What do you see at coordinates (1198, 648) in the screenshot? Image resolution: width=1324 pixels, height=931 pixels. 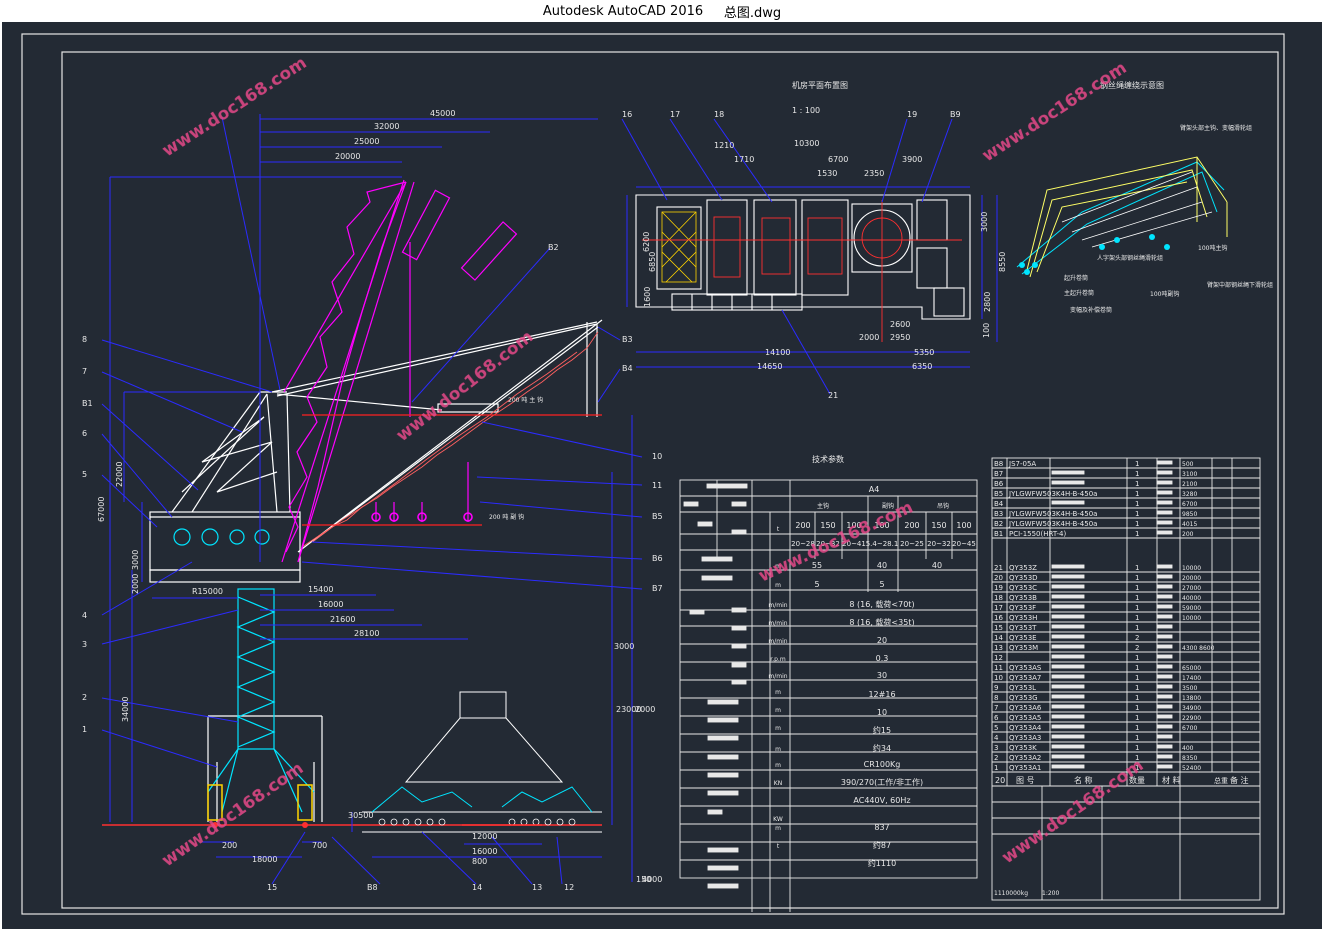 I see `part-mass: 4300 8600` at bounding box center [1198, 648].